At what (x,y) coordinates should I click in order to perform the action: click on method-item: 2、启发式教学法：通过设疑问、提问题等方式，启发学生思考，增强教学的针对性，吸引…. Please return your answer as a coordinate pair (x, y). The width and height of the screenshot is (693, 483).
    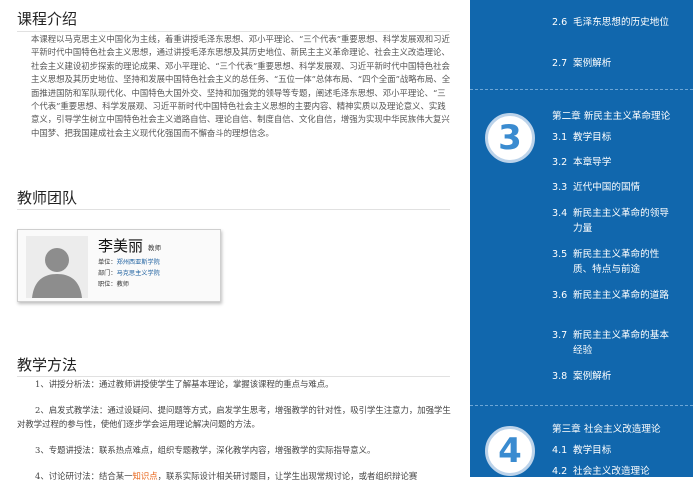
    Looking at the image, I should click on (234, 417).